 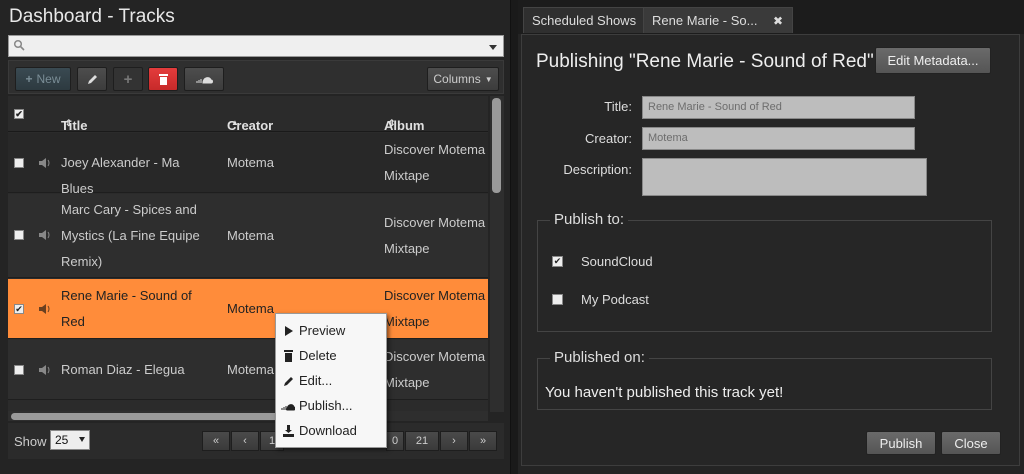 I want to click on new-button: + New, so click(x=43, y=79).